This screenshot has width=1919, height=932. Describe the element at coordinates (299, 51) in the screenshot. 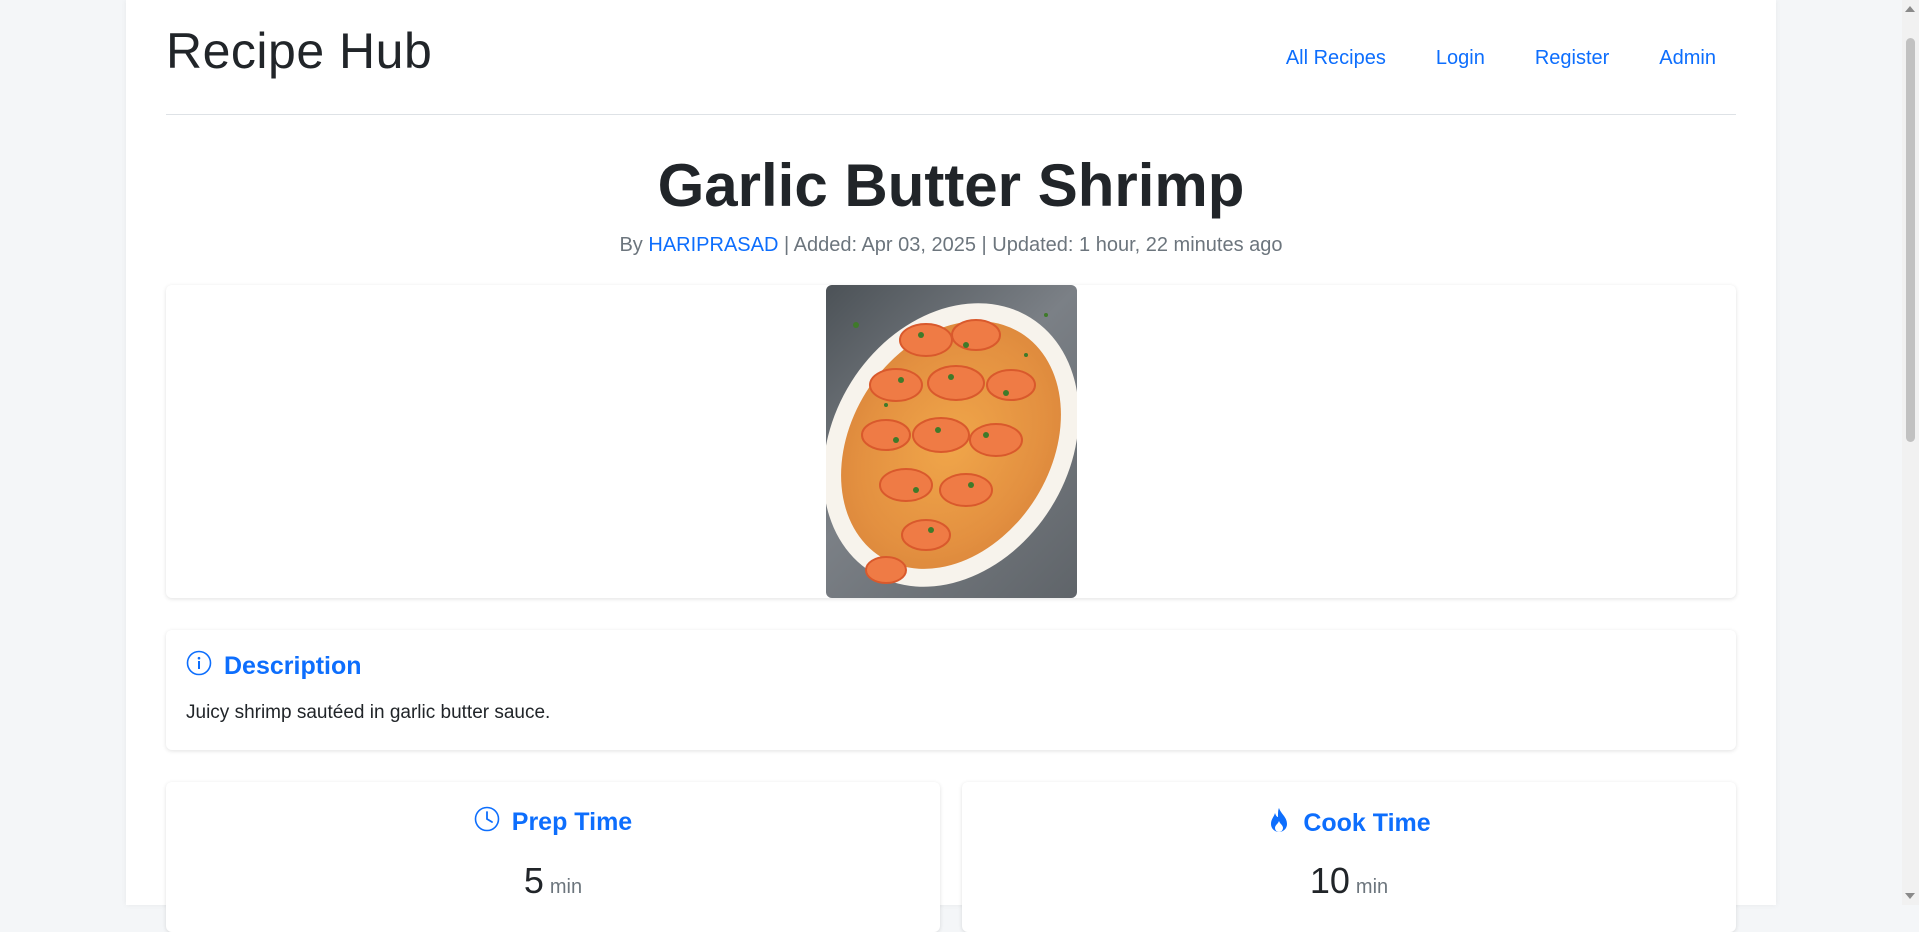

I see `brand-logo: Recipe Hub` at that location.